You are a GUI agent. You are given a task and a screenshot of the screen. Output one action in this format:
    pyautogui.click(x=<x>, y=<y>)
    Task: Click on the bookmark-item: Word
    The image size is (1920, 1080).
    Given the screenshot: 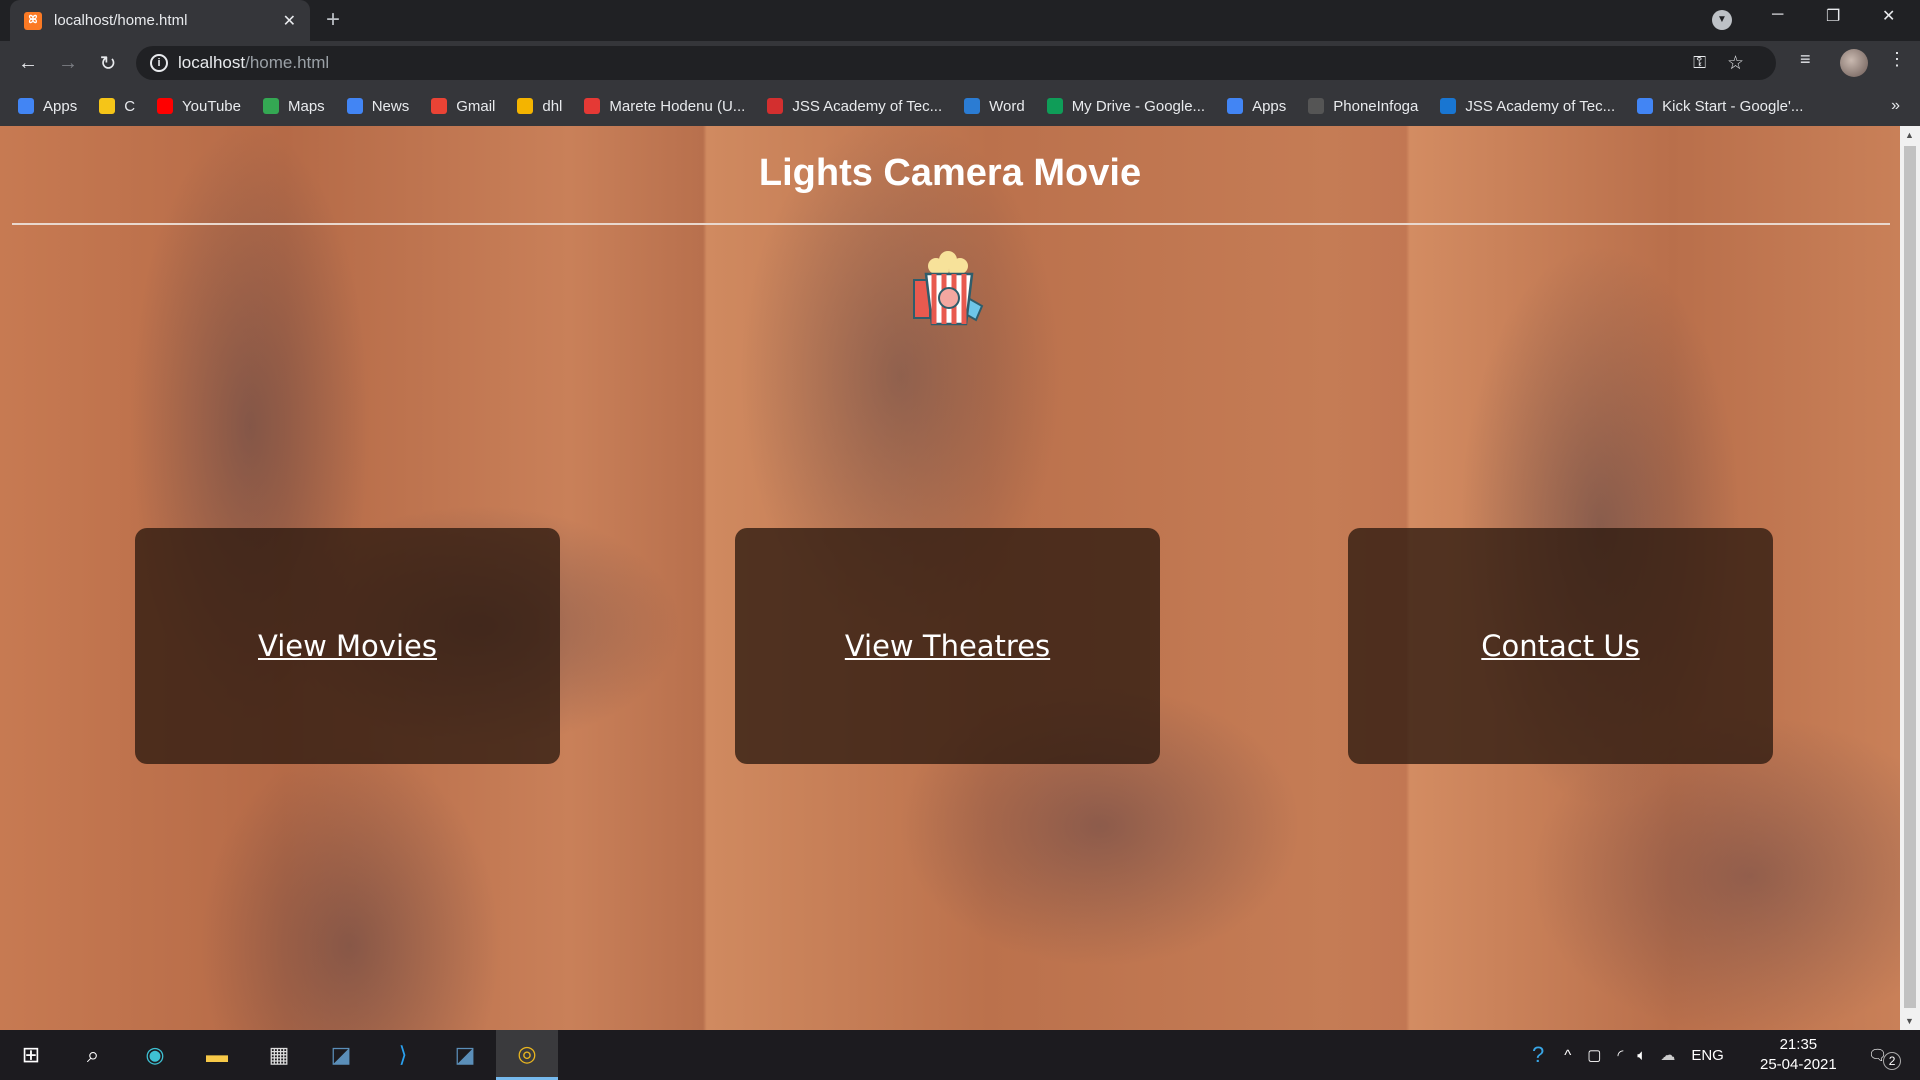 What is the action you would take?
    pyautogui.click(x=994, y=106)
    